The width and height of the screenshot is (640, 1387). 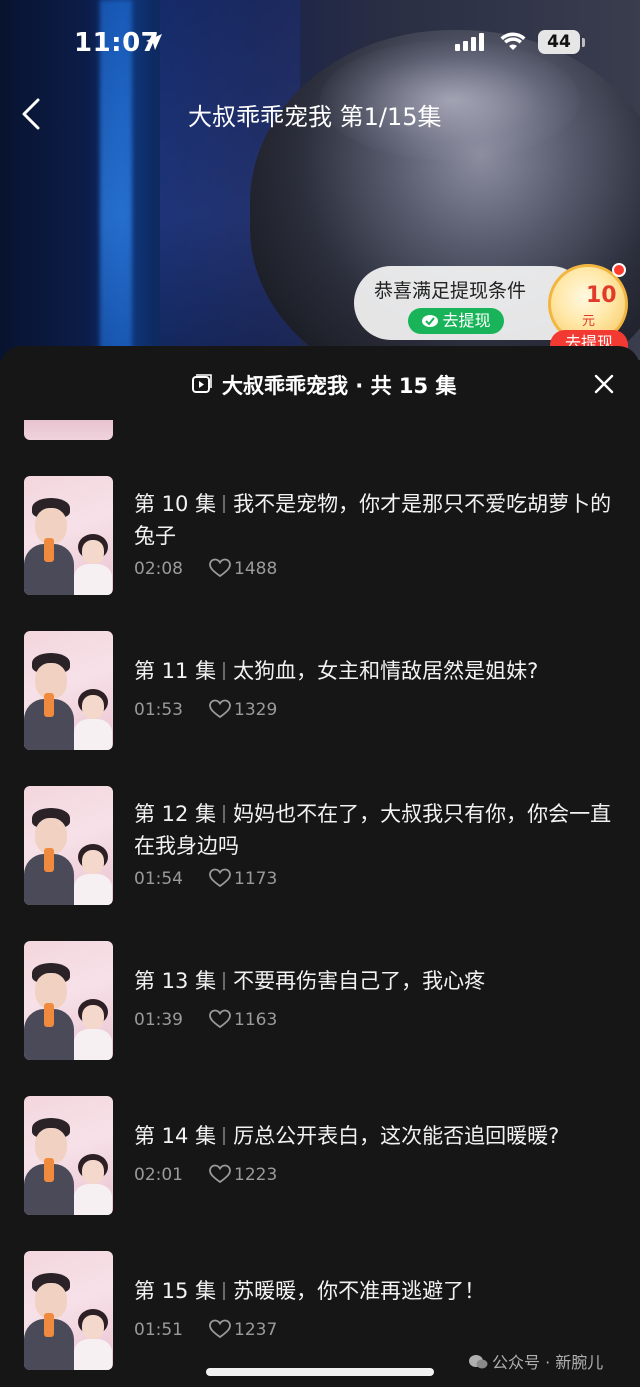 What do you see at coordinates (205, 1329) in the screenshot?
I see `episode-meta: 01:51 1237` at bounding box center [205, 1329].